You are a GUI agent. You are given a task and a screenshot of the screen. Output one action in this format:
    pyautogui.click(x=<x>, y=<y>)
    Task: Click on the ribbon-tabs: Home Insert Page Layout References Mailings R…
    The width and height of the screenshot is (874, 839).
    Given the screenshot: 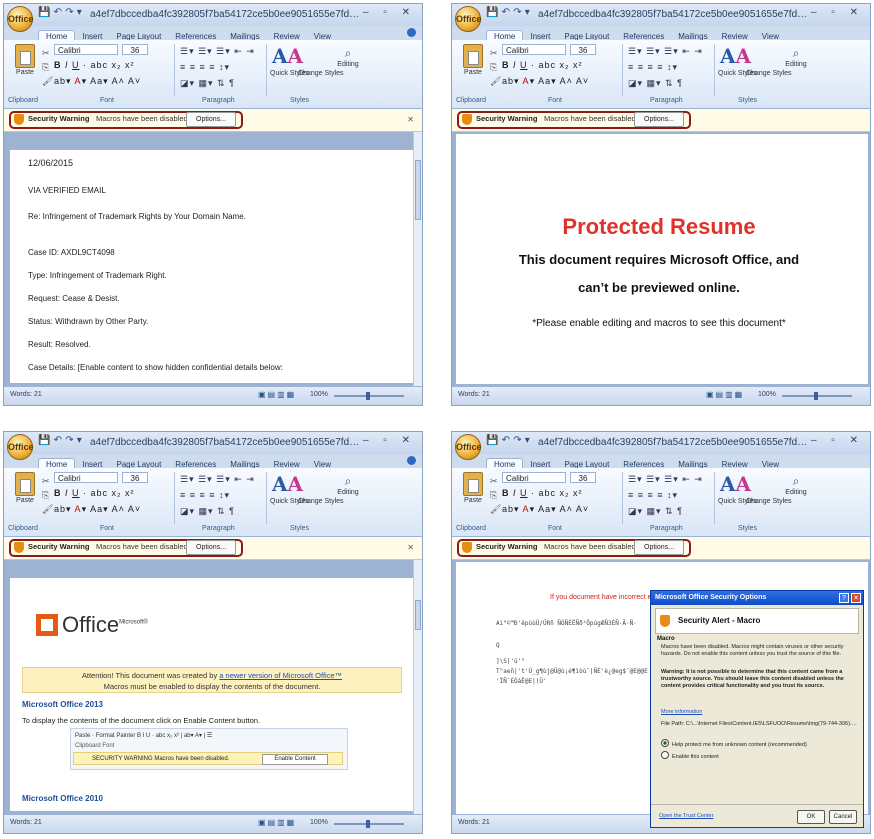 What is the action you would take?
    pyautogui.click(x=230, y=34)
    